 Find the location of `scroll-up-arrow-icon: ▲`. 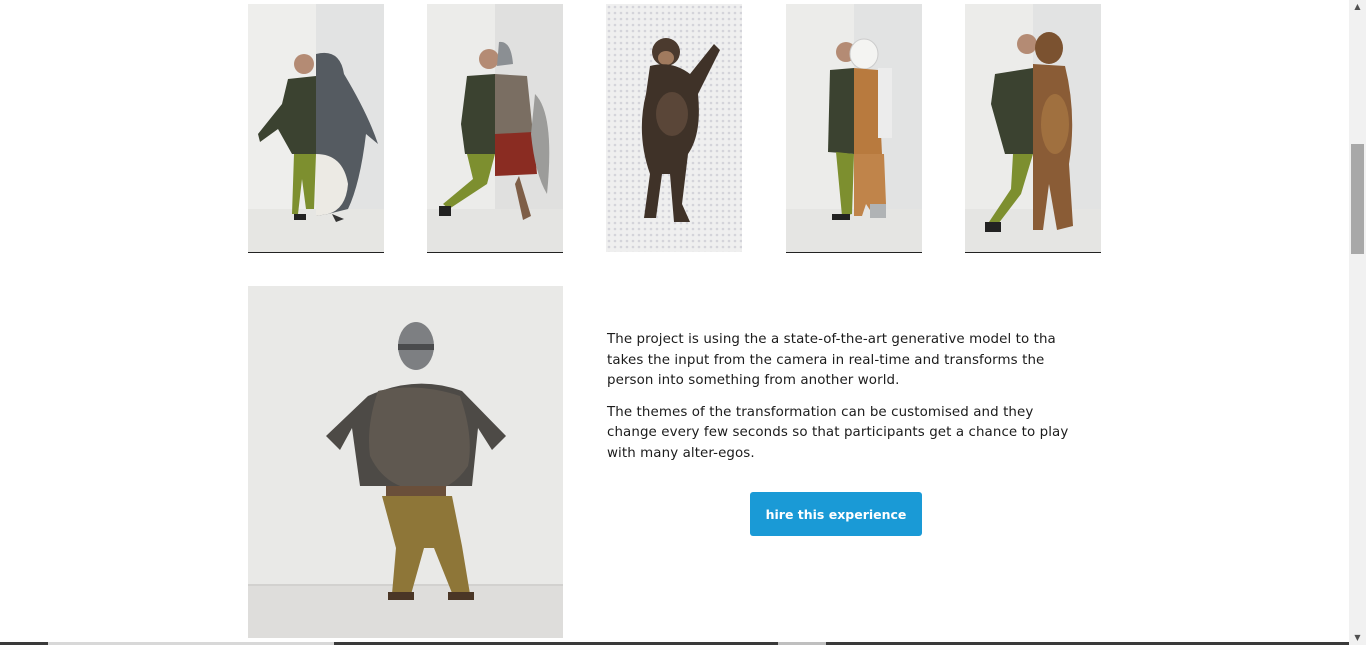

scroll-up-arrow-icon: ▲ is located at coordinates (1357, 7).